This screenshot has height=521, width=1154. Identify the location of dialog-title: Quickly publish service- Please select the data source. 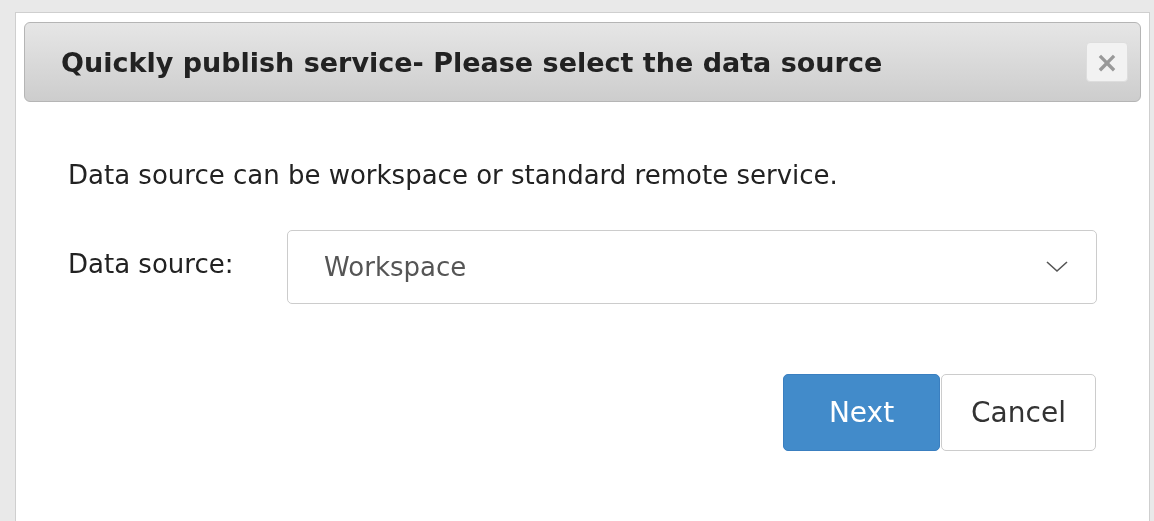
(472, 62).